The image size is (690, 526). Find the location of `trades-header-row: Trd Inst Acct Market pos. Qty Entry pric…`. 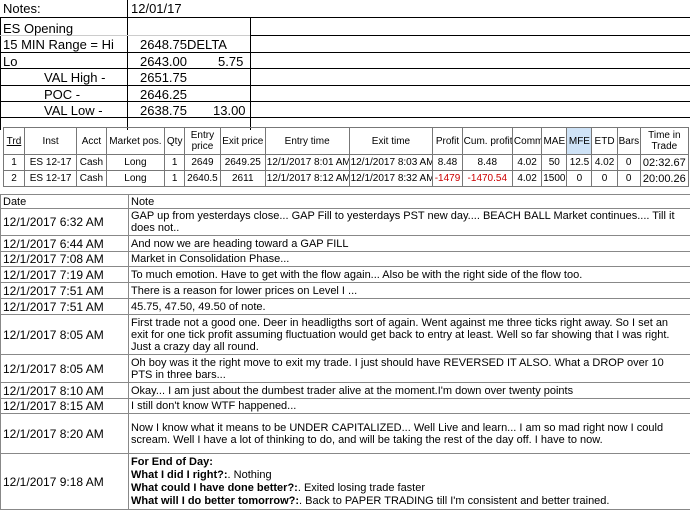

trades-header-row: Trd Inst Acct Market pos. Qty Entry pric… is located at coordinates (346, 141).